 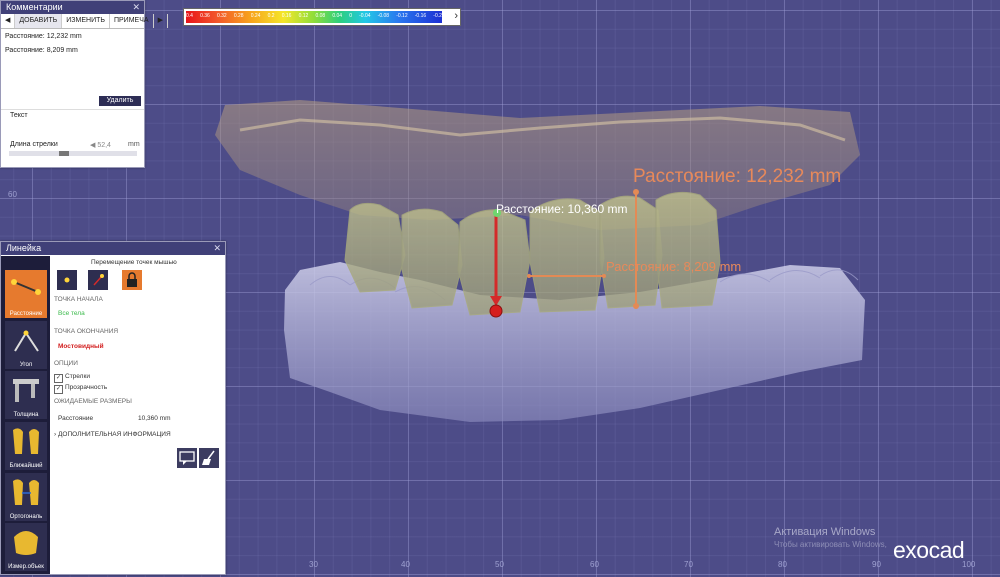 I want to click on point-mode-button, so click(x=67, y=280).